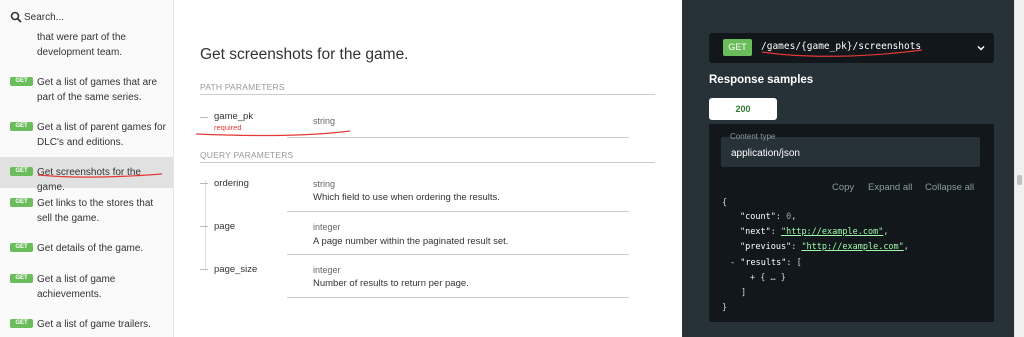 This screenshot has width=1024, height=337. I want to click on json-key: "previous", so click(766, 247).